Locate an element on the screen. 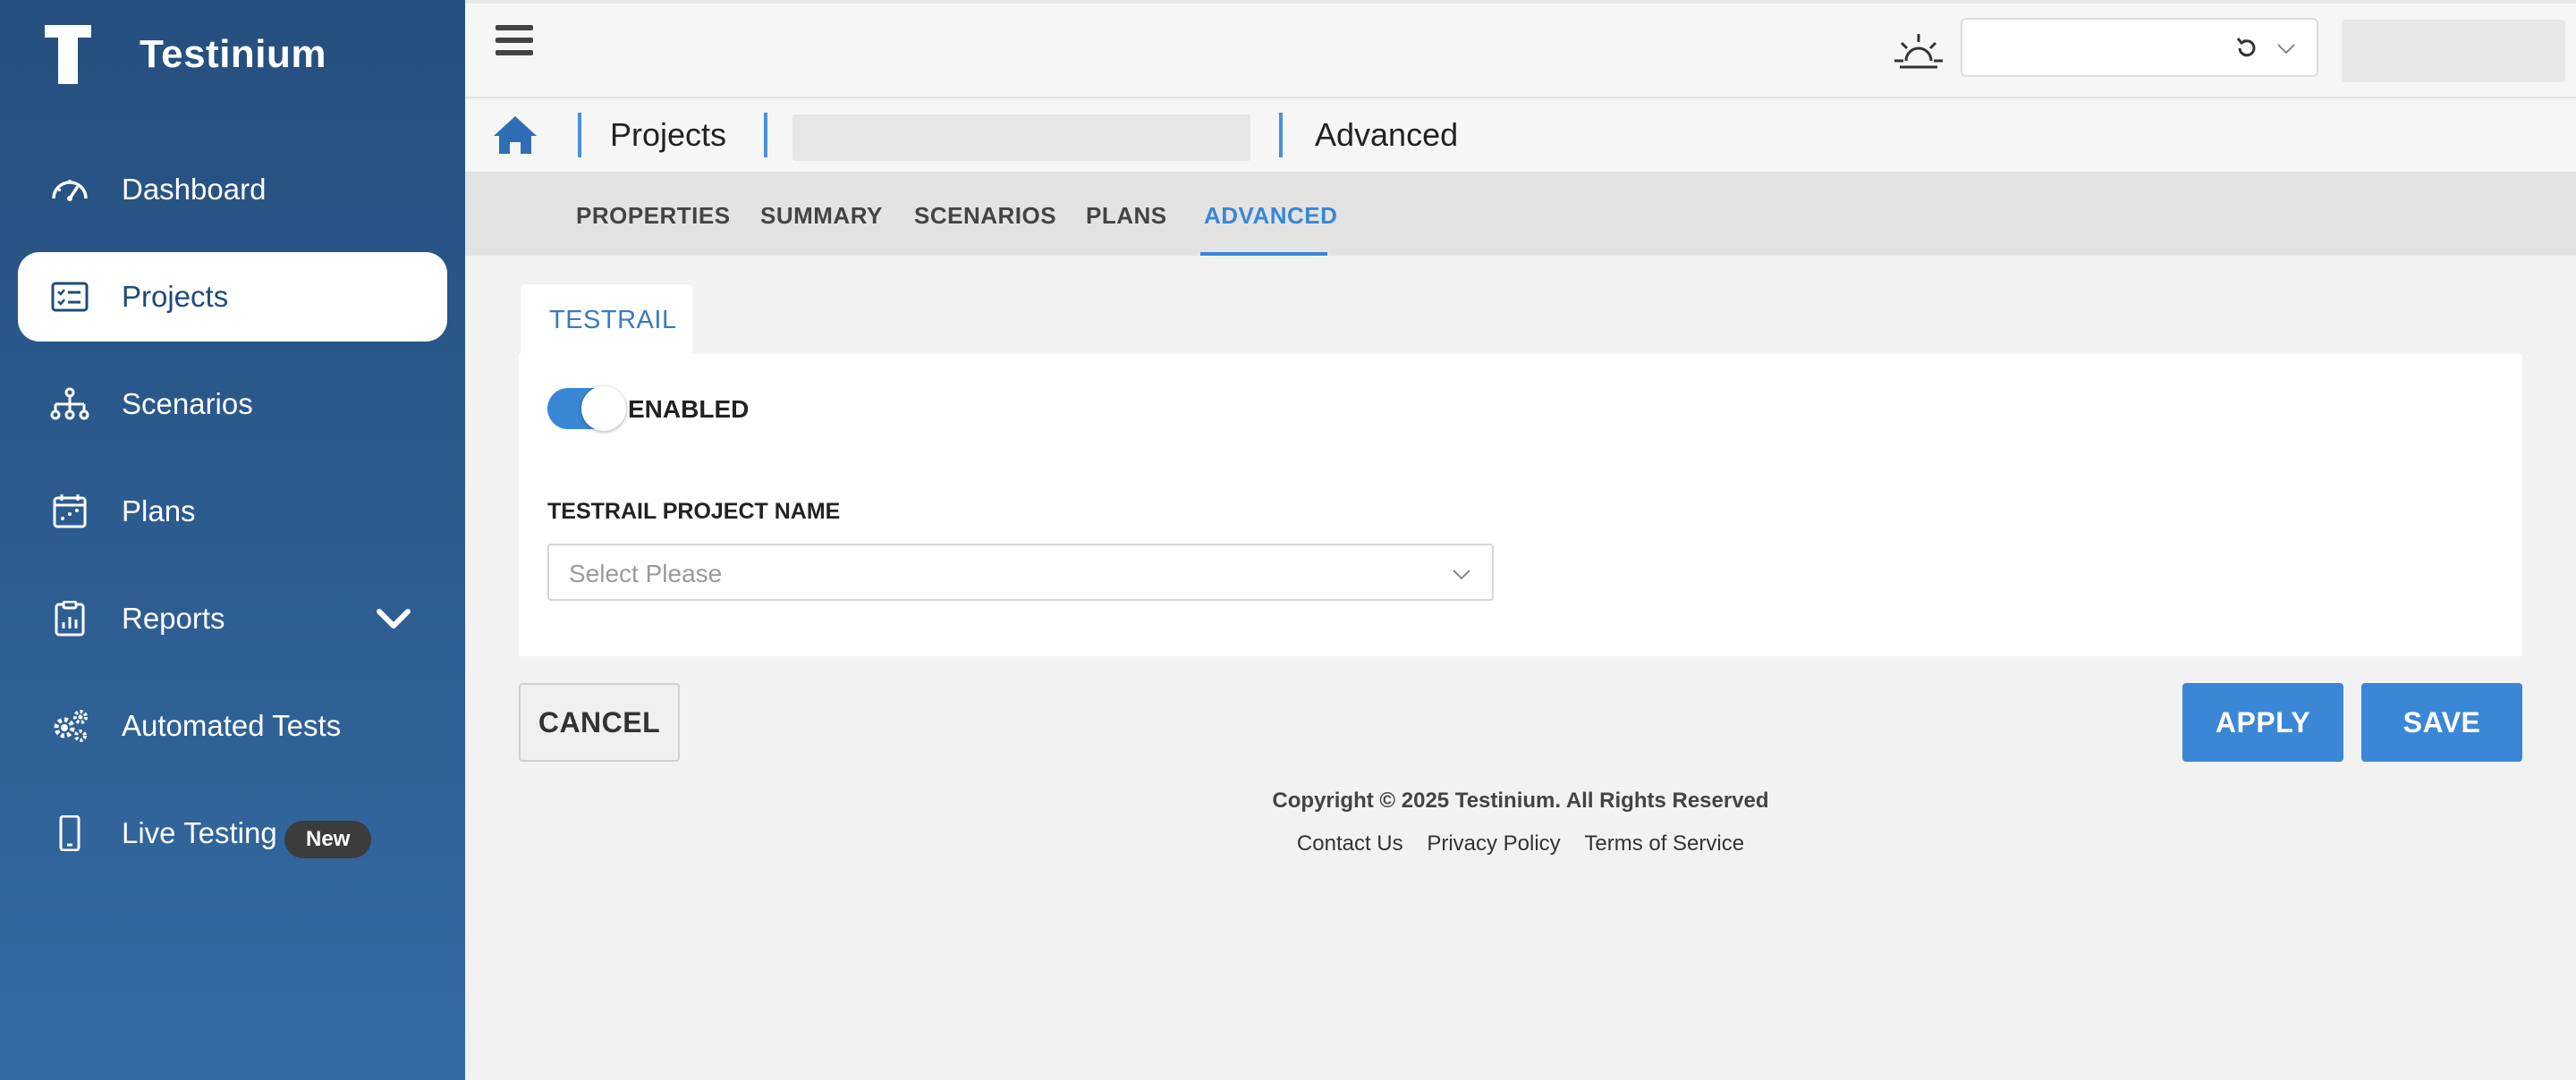 This screenshot has height=1080, width=2576. sidebar-item-plans: Plans is located at coordinates (232, 511).